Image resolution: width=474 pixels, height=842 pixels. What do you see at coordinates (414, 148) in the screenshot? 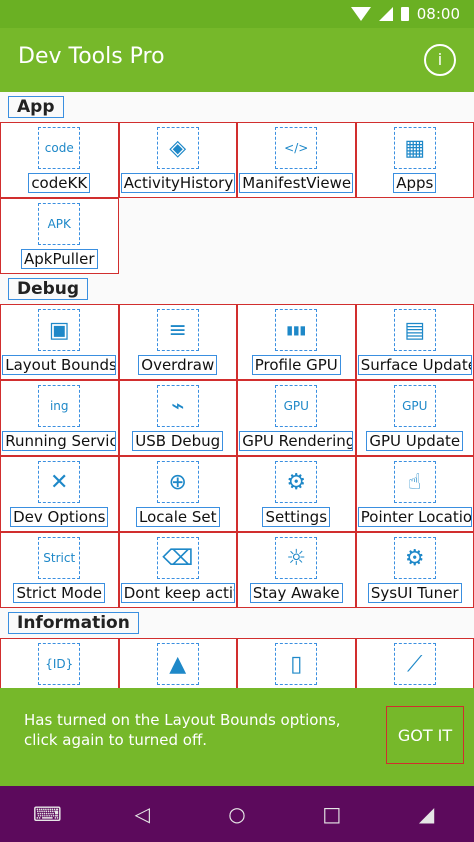
I see `grid-icon: ▦` at bounding box center [414, 148].